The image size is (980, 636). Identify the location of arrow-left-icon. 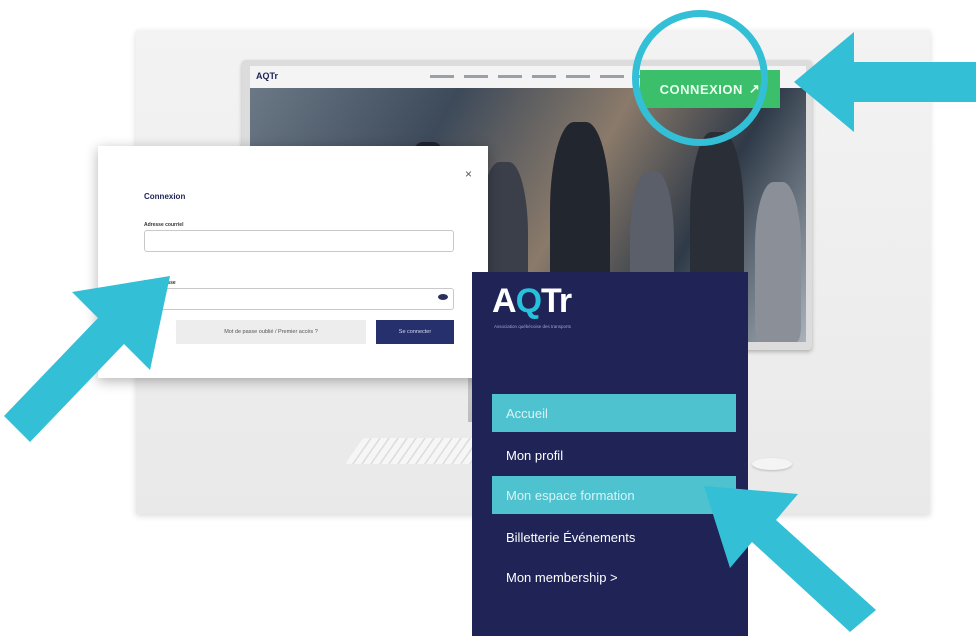
(885, 82).